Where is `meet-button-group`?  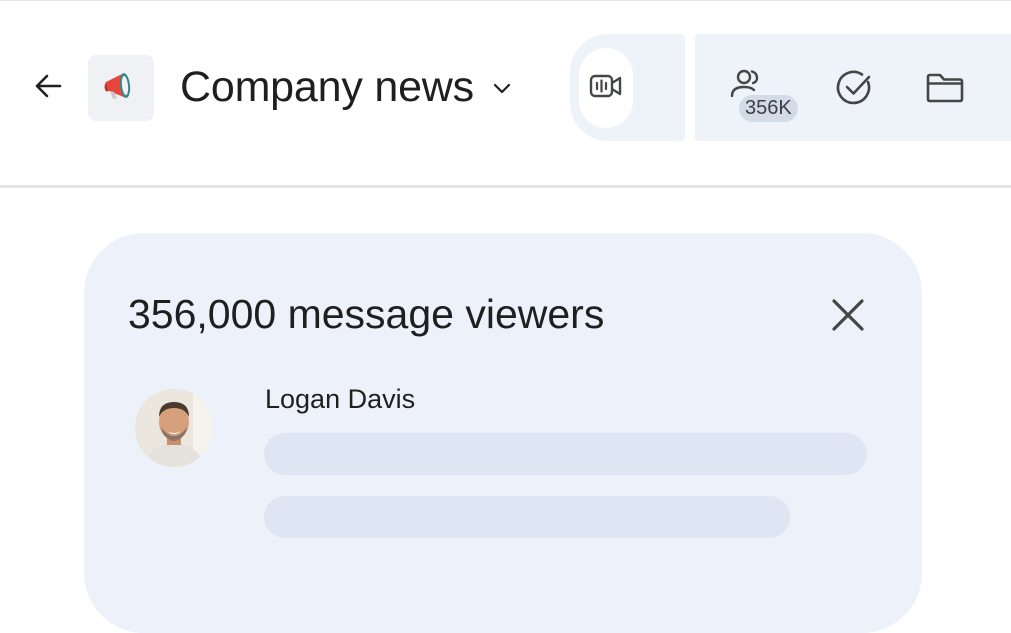 meet-button-group is located at coordinates (627, 87).